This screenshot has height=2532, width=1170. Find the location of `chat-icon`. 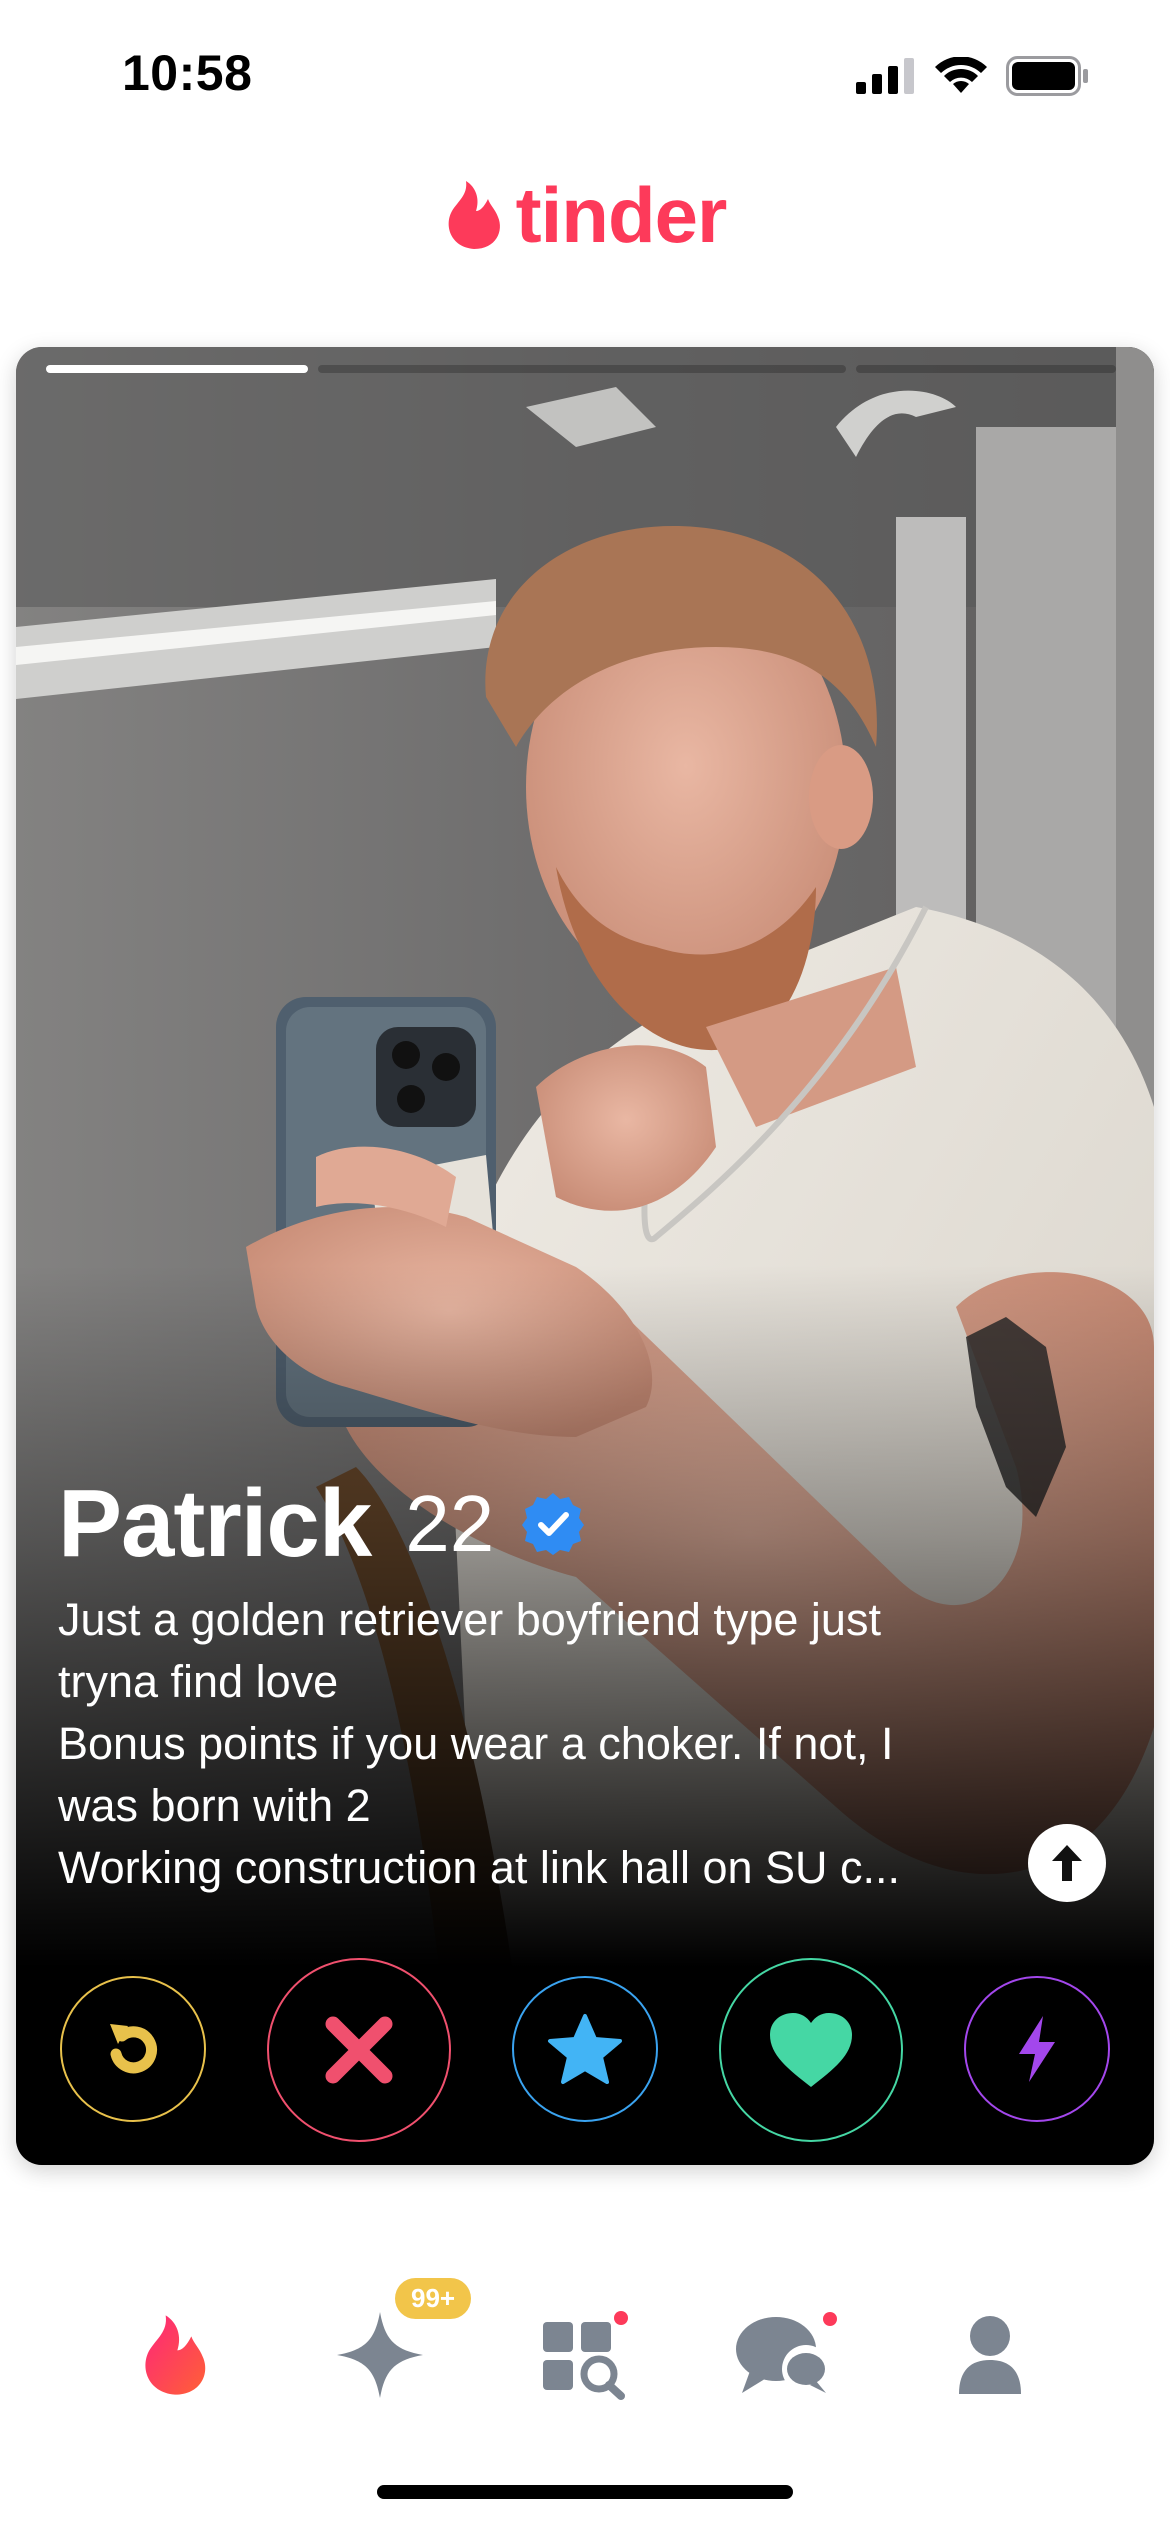

chat-icon is located at coordinates (786, 2352).